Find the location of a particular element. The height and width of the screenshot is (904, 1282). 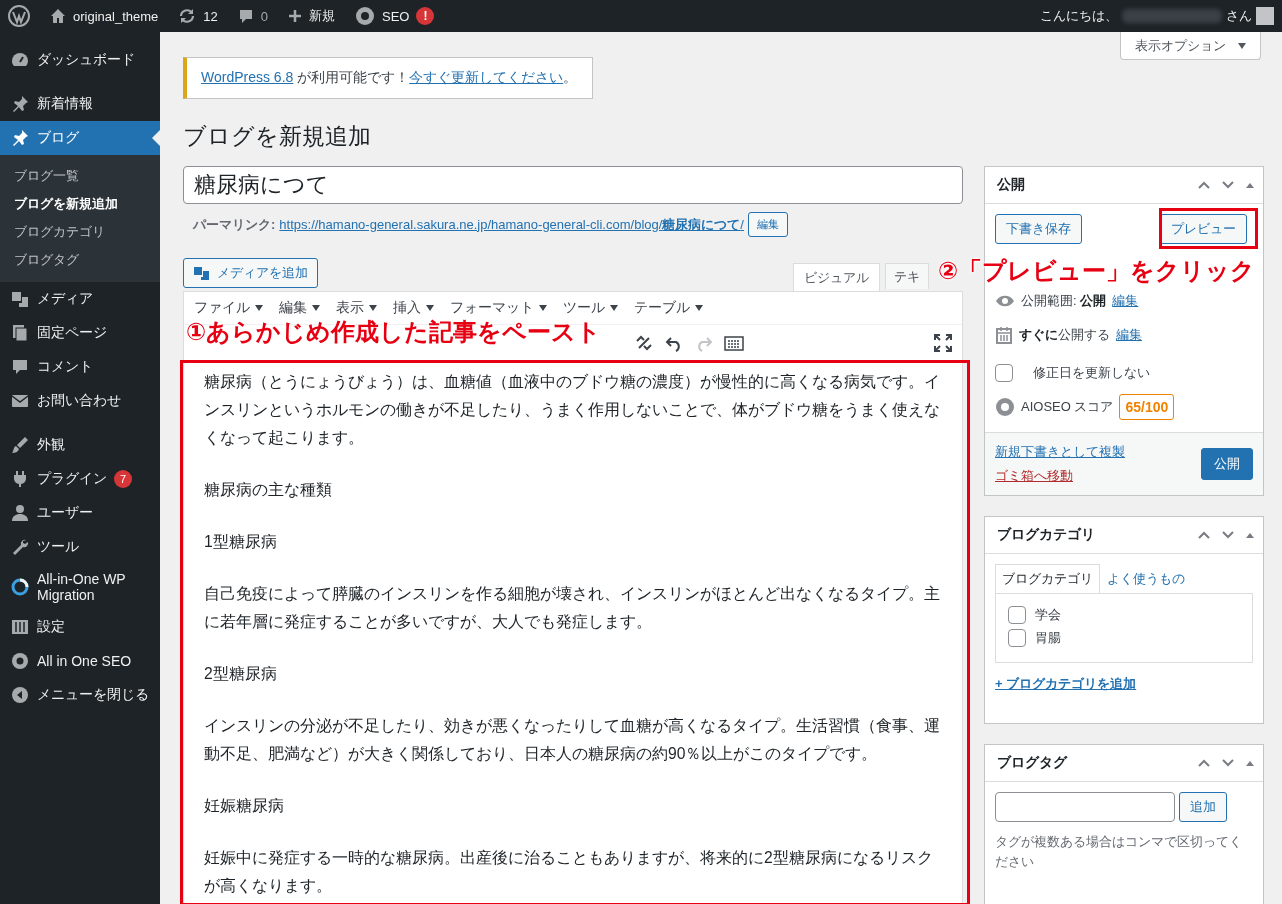

user-icon is located at coordinates (20, 513).